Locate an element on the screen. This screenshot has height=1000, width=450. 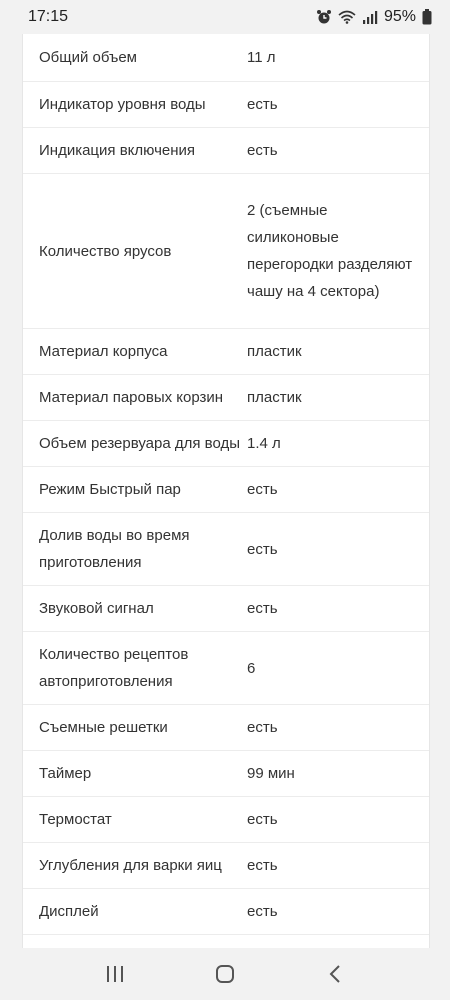
status-icons: 95% is located at coordinates (374, 17).